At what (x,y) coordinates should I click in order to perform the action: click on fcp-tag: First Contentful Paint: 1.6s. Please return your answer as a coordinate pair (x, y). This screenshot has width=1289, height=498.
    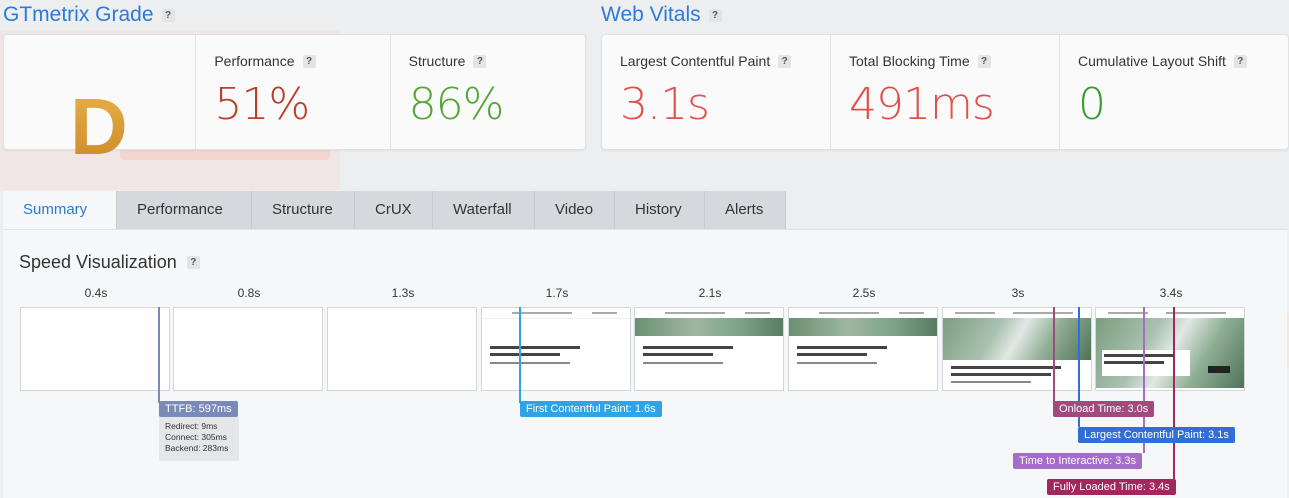
    Looking at the image, I should click on (591, 409).